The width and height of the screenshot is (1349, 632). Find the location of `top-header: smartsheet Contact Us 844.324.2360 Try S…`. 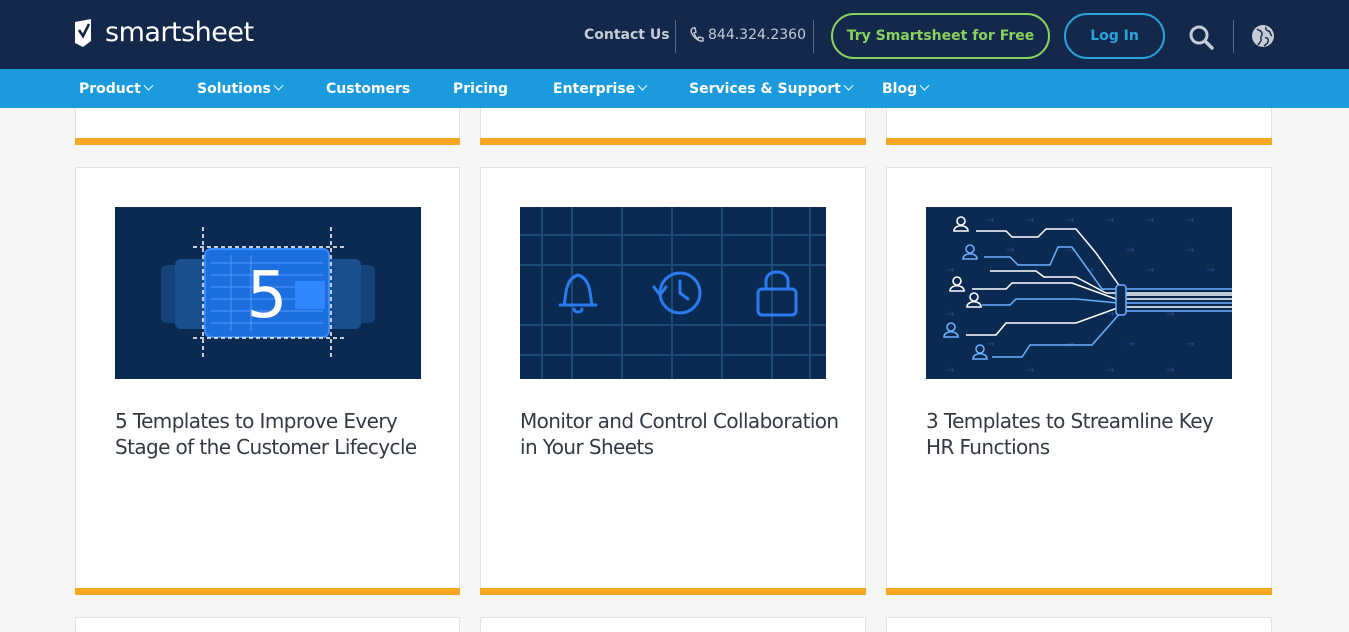

top-header: smartsheet Contact Us 844.324.2360 Try S… is located at coordinates (674, 34).